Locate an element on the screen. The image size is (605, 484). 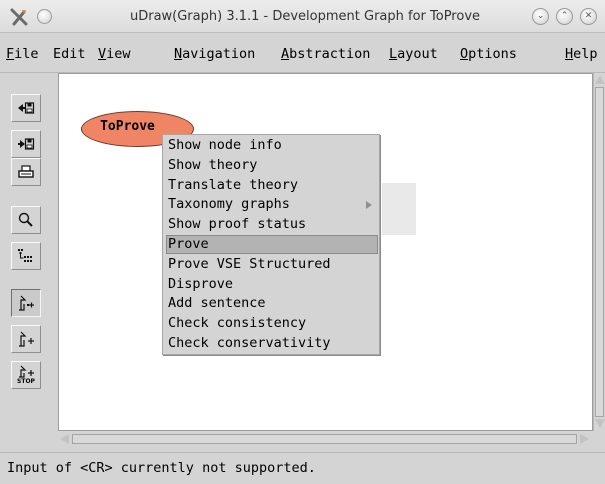
stop-icon is located at coordinates (26, 371).